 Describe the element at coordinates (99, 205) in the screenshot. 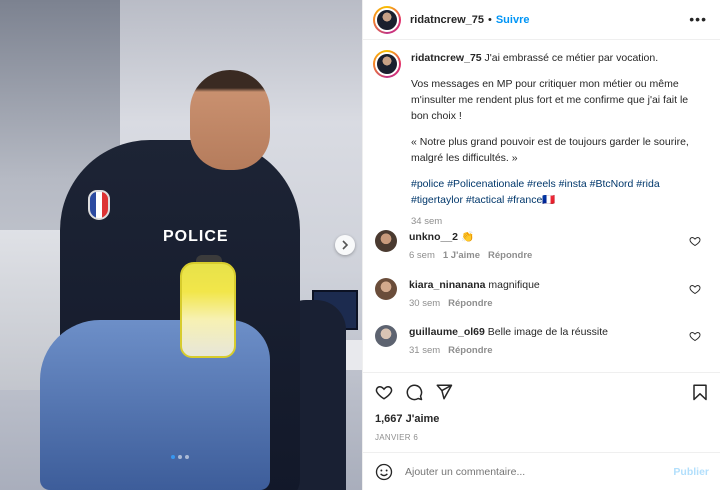

I see `shoulder-patch` at that location.